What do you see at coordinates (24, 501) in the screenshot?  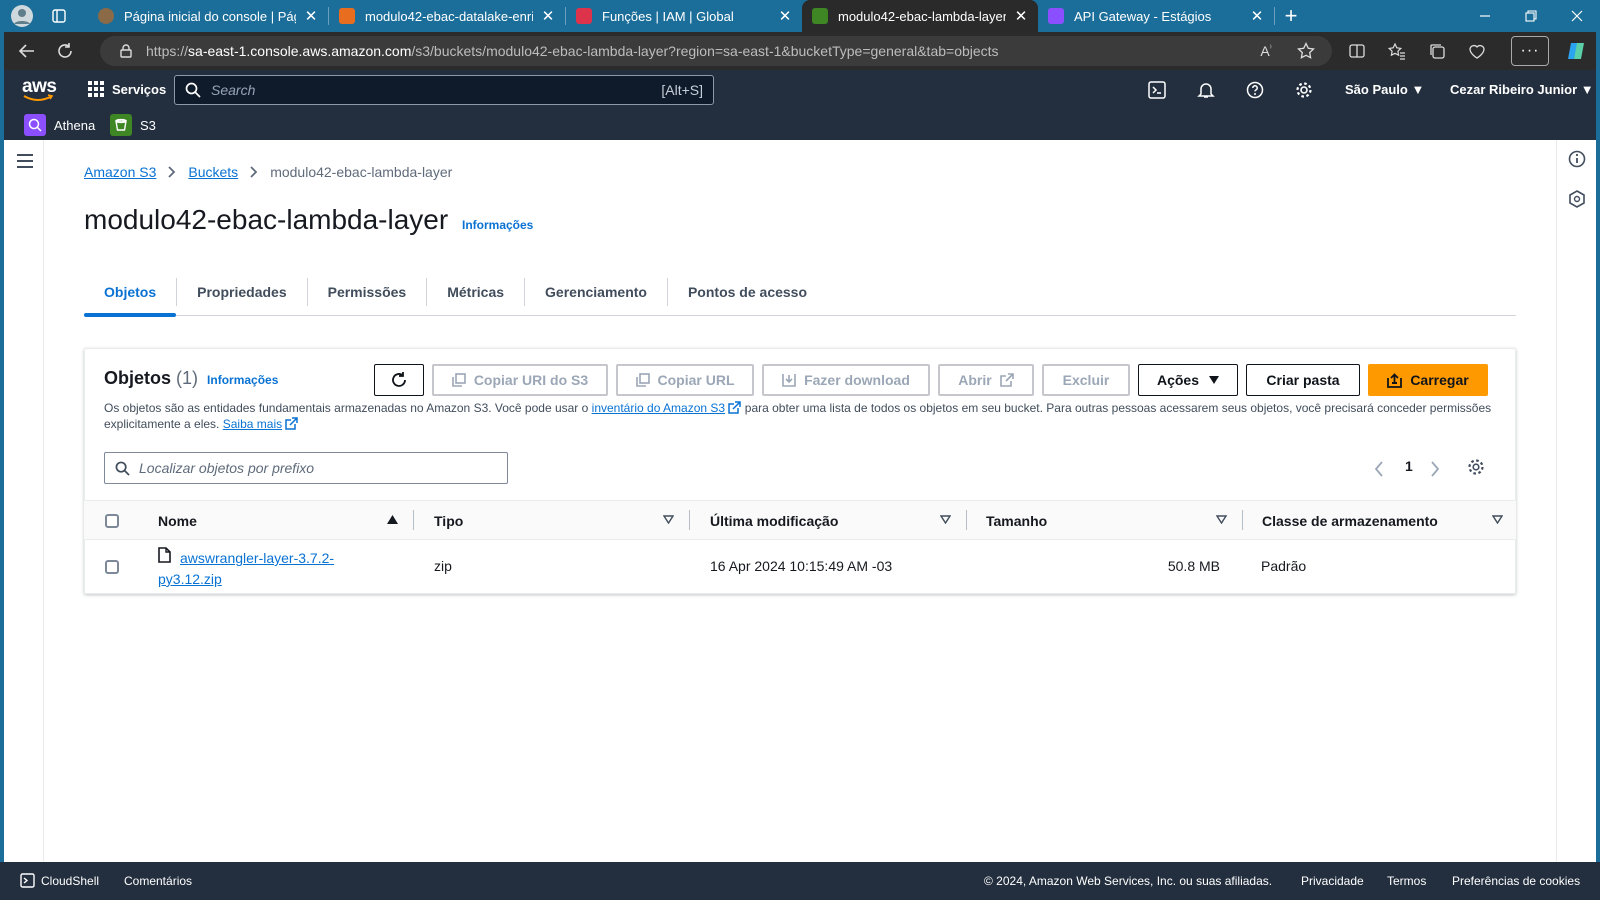 I see `left-navigation-rail` at bounding box center [24, 501].